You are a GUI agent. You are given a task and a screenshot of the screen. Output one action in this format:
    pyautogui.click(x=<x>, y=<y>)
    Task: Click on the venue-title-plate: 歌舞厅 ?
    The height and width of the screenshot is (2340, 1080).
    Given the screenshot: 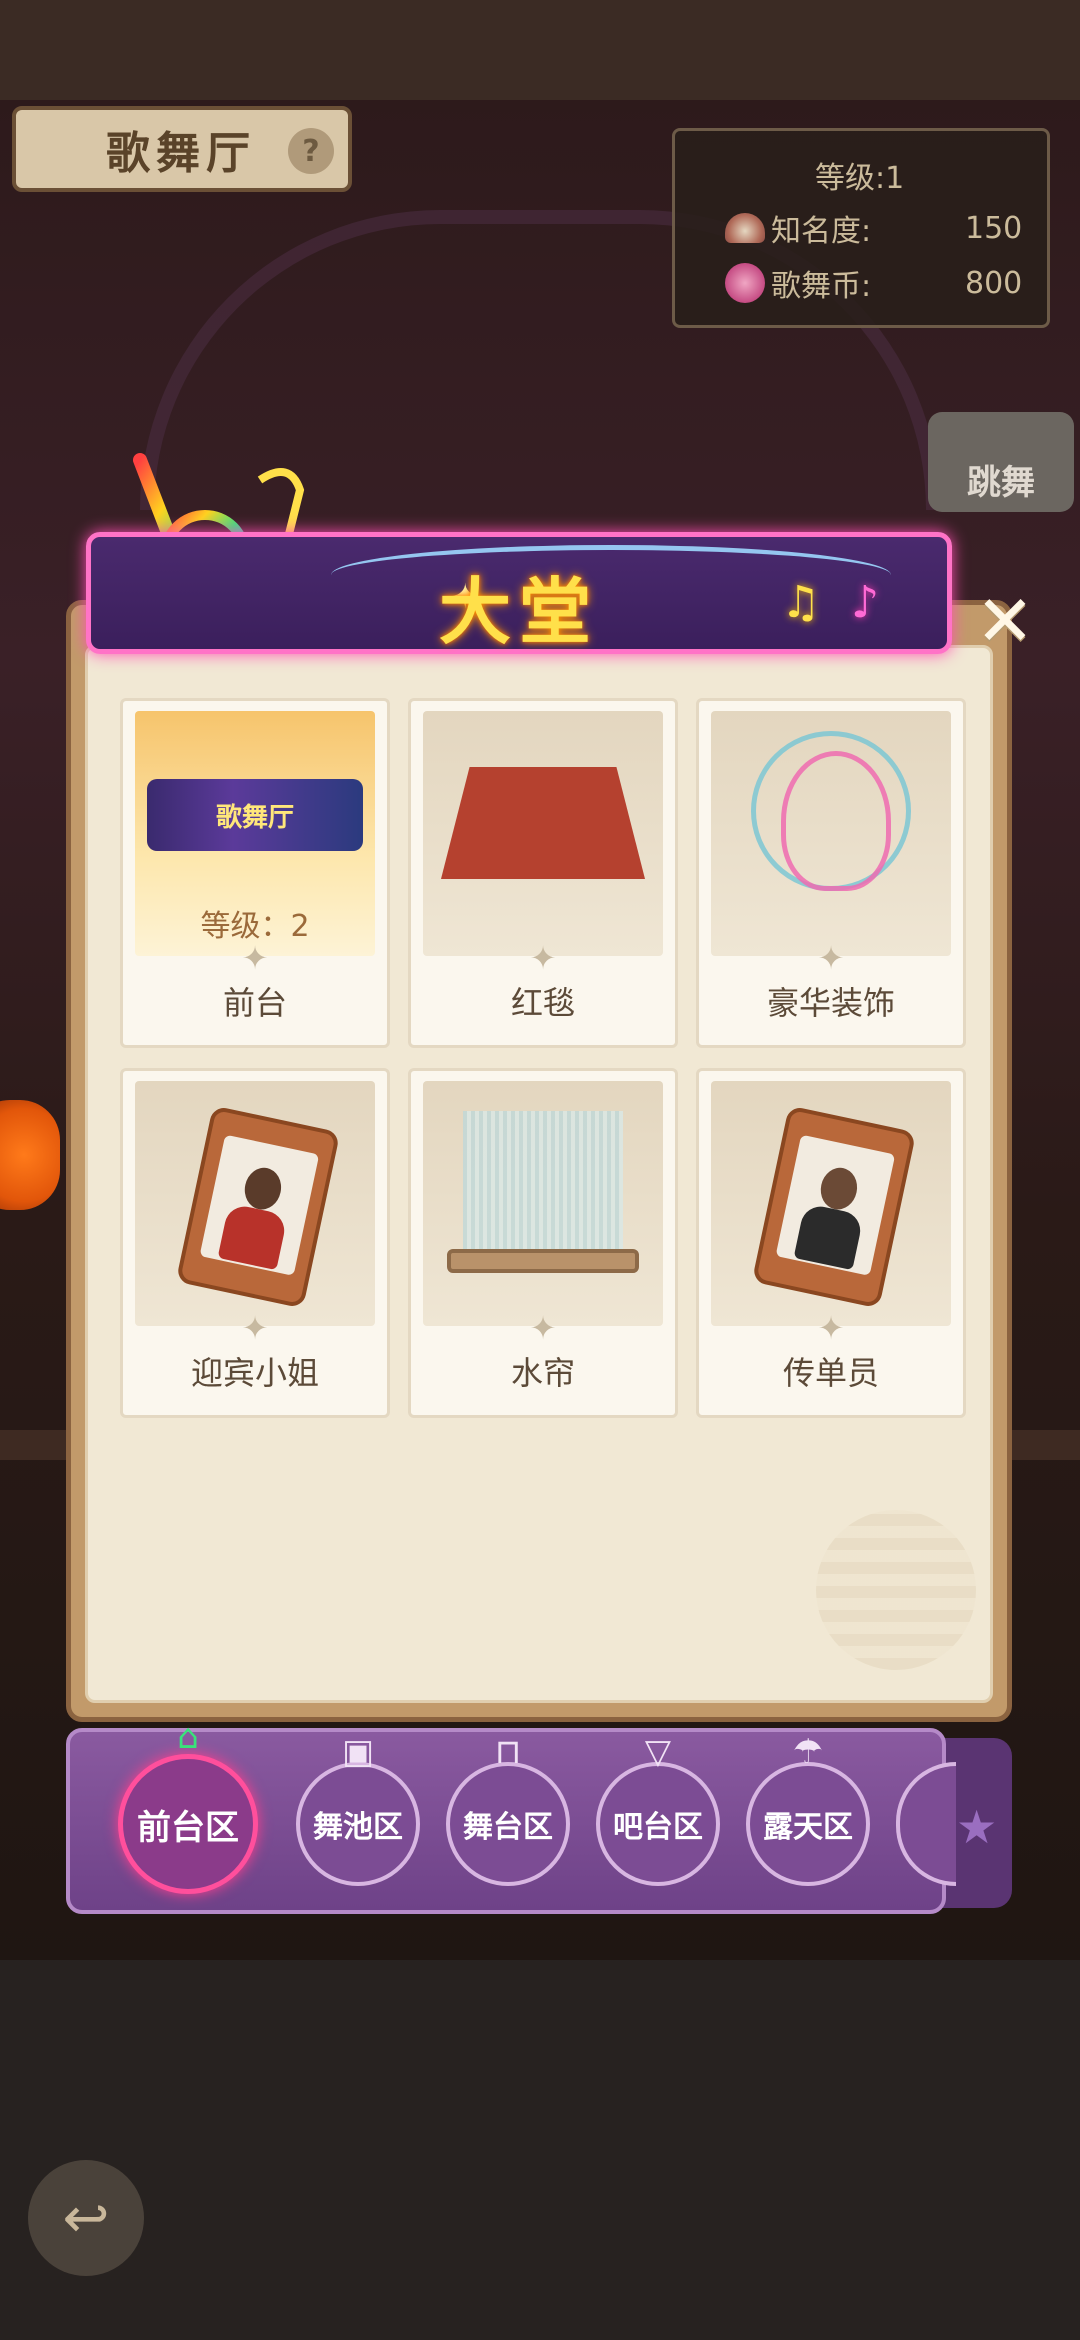 What is the action you would take?
    pyautogui.click(x=182, y=149)
    